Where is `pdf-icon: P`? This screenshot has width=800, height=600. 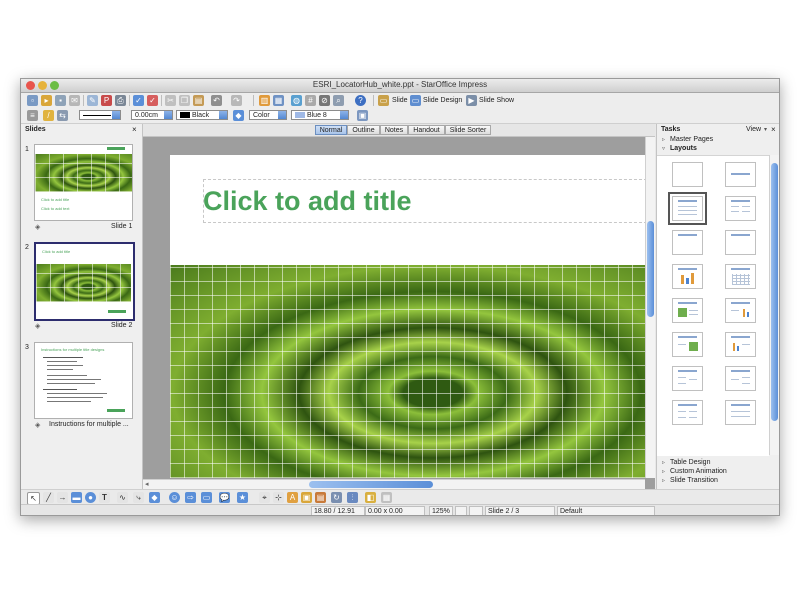 pdf-icon: P is located at coordinates (106, 100).